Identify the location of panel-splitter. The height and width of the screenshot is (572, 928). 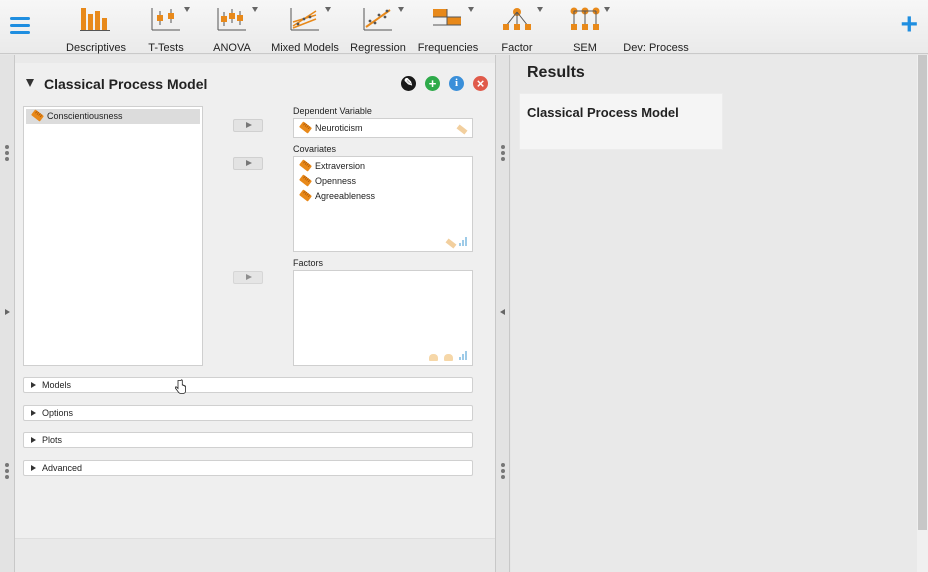
(502, 313).